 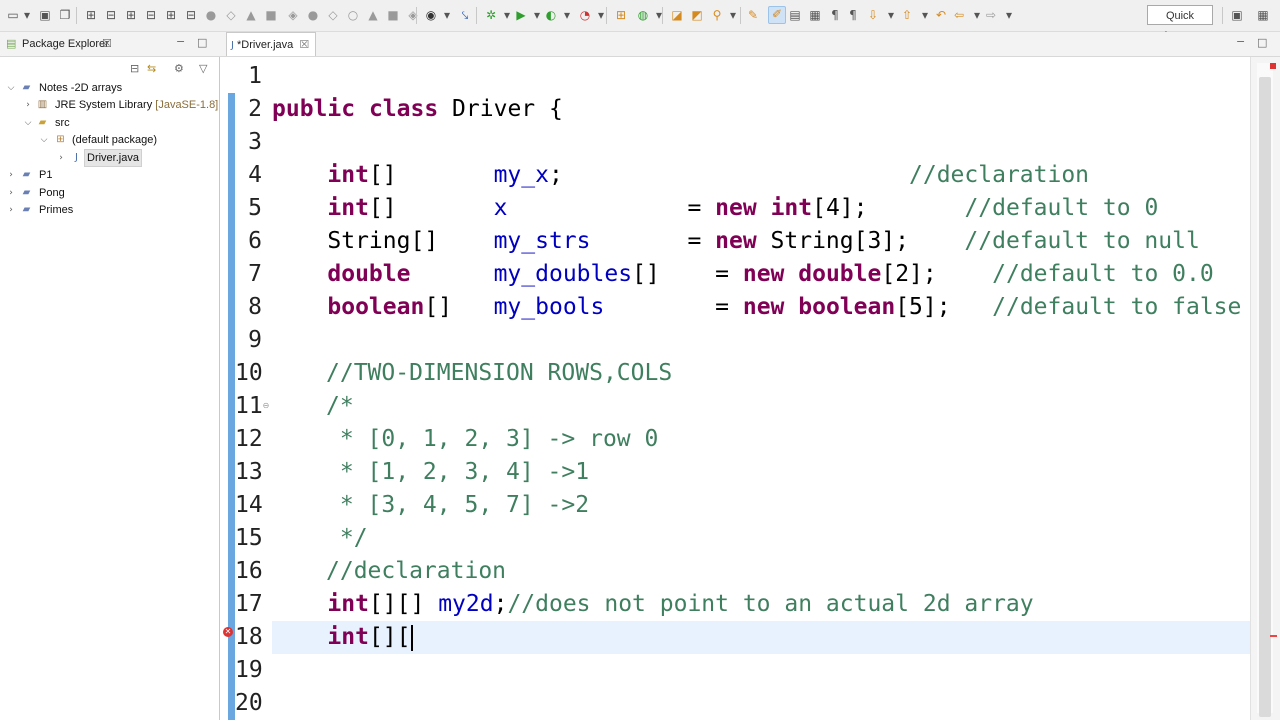 I want to click on code-line-16: //declaration, so click(x=416, y=571).